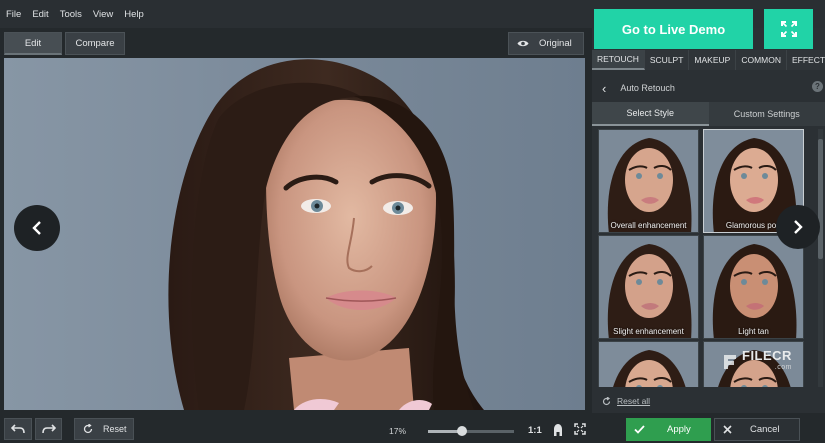 This screenshot has height=443, width=825. What do you see at coordinates (766, 114) in the screenshot?
I see `tab-custom-settings: Custom Settings` at bounding box center [766, 114].